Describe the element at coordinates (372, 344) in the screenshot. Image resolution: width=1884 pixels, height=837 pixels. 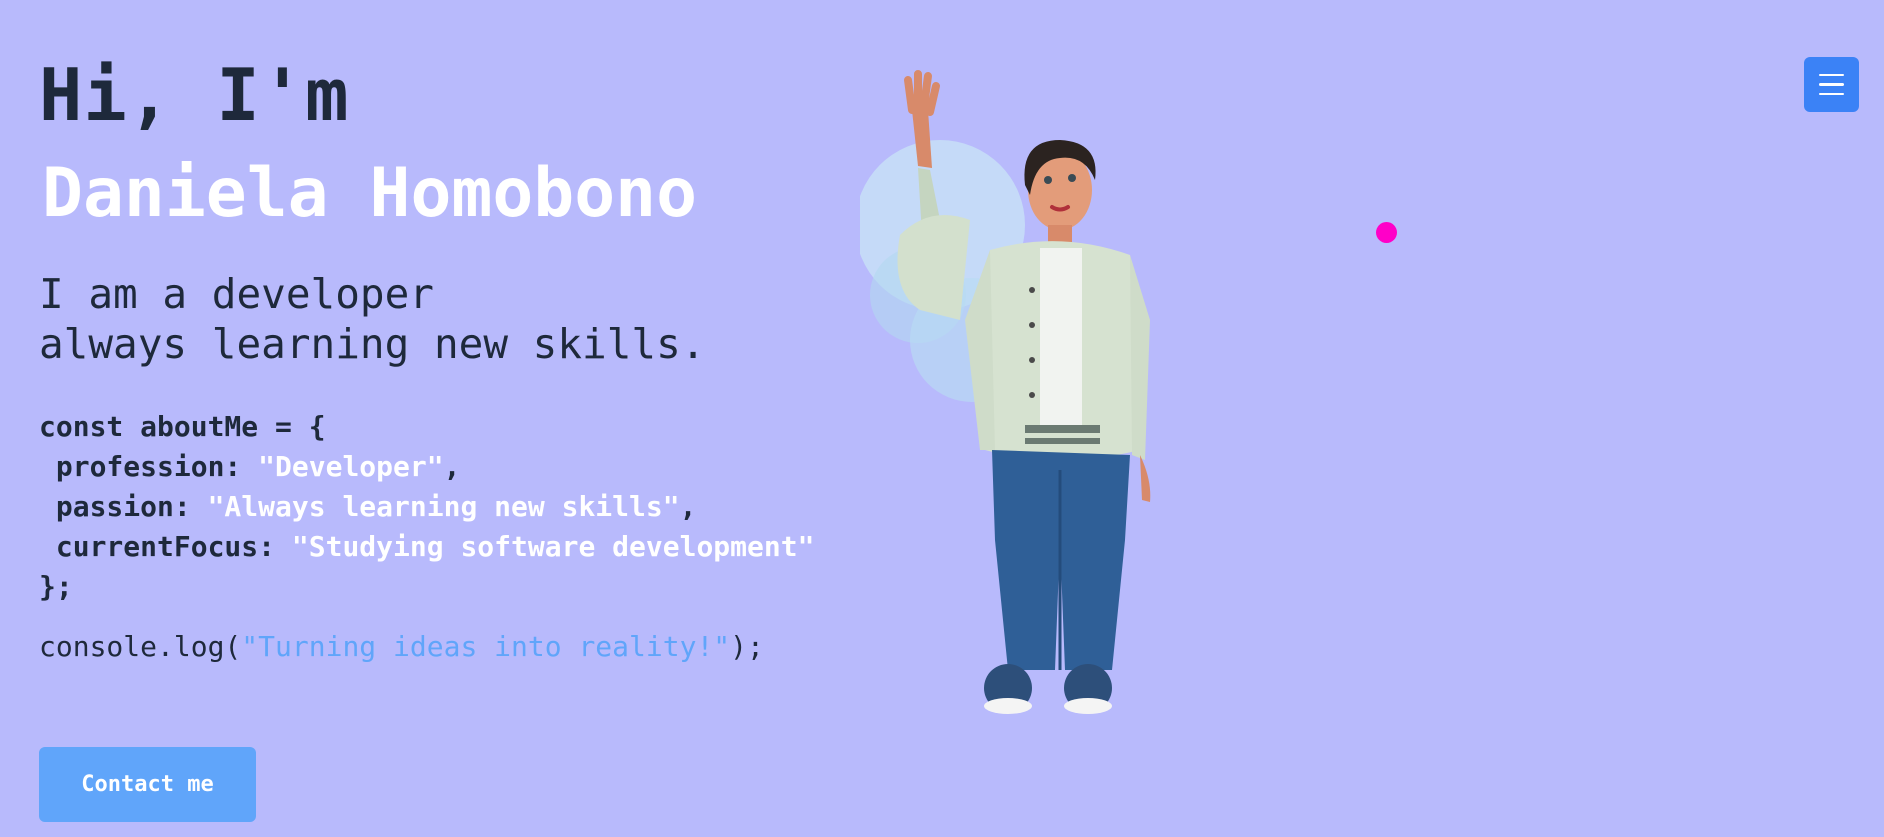
I see `tagline-line-2: always learning new skills.` at that location.